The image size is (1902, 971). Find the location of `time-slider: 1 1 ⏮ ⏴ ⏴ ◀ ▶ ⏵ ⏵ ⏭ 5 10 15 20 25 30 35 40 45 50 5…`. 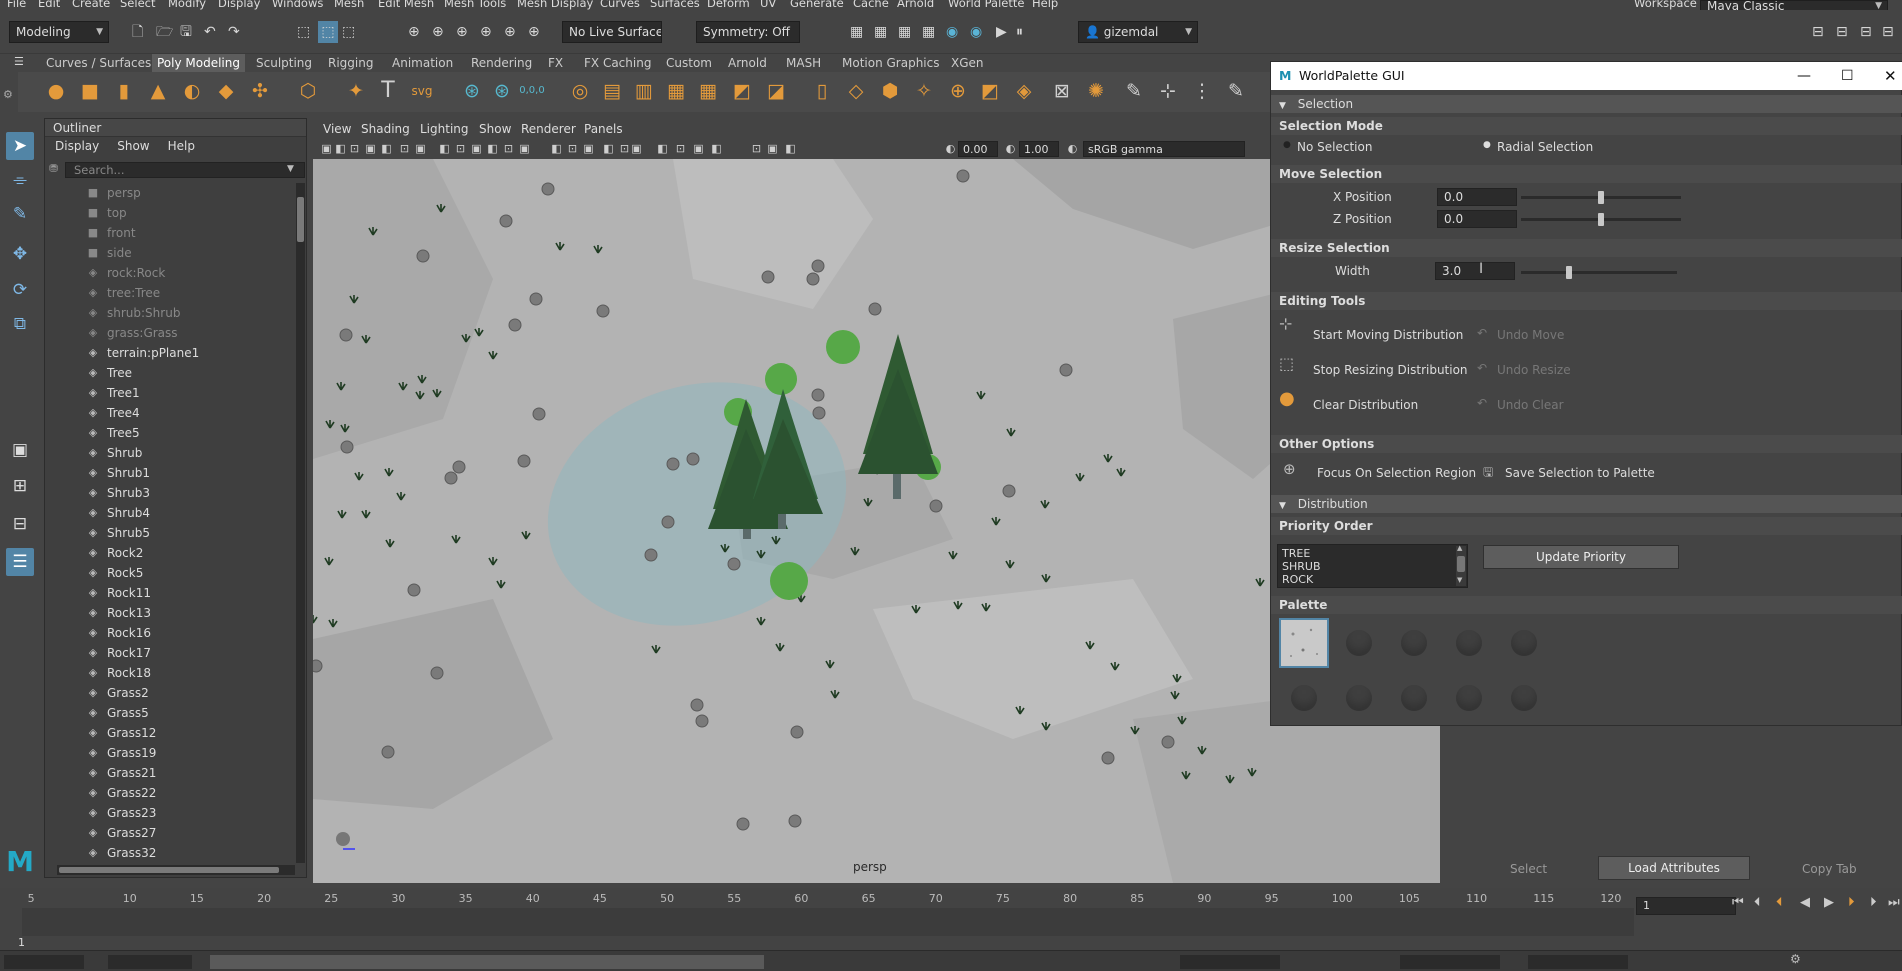

time-slider: 1 1 ⏮ ⏴ ⏴ ◀ ▶ ⏵ ⏵ ⏭ 5 10 15 20 25 30 35 40 45 50 5… is located at coordinates (951, 919).